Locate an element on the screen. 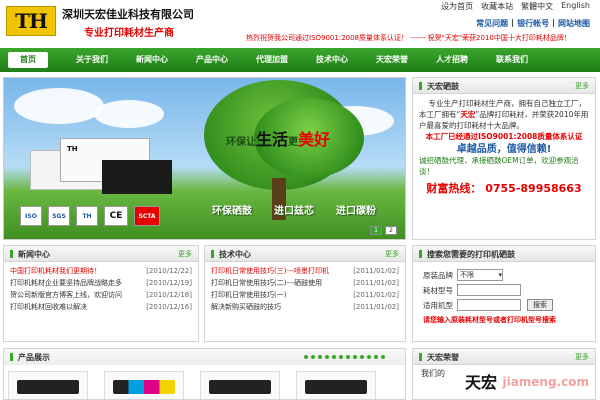 This screenshot has width=600, height=400. nav-about: 关于我们 is located at coordinates (92, 60).